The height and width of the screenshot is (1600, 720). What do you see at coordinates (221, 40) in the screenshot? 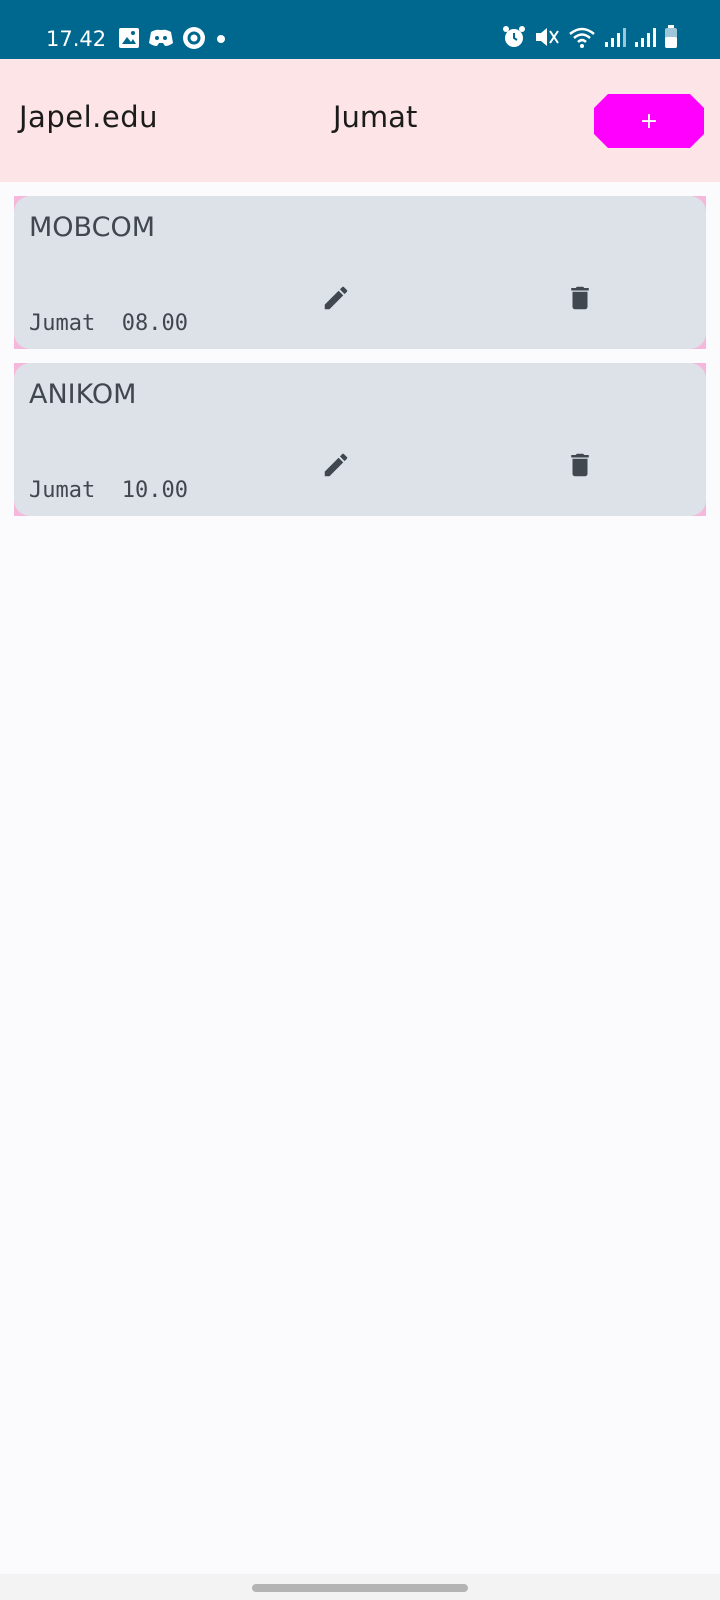
I see `dot-icon` at bounding box center [221, 40].